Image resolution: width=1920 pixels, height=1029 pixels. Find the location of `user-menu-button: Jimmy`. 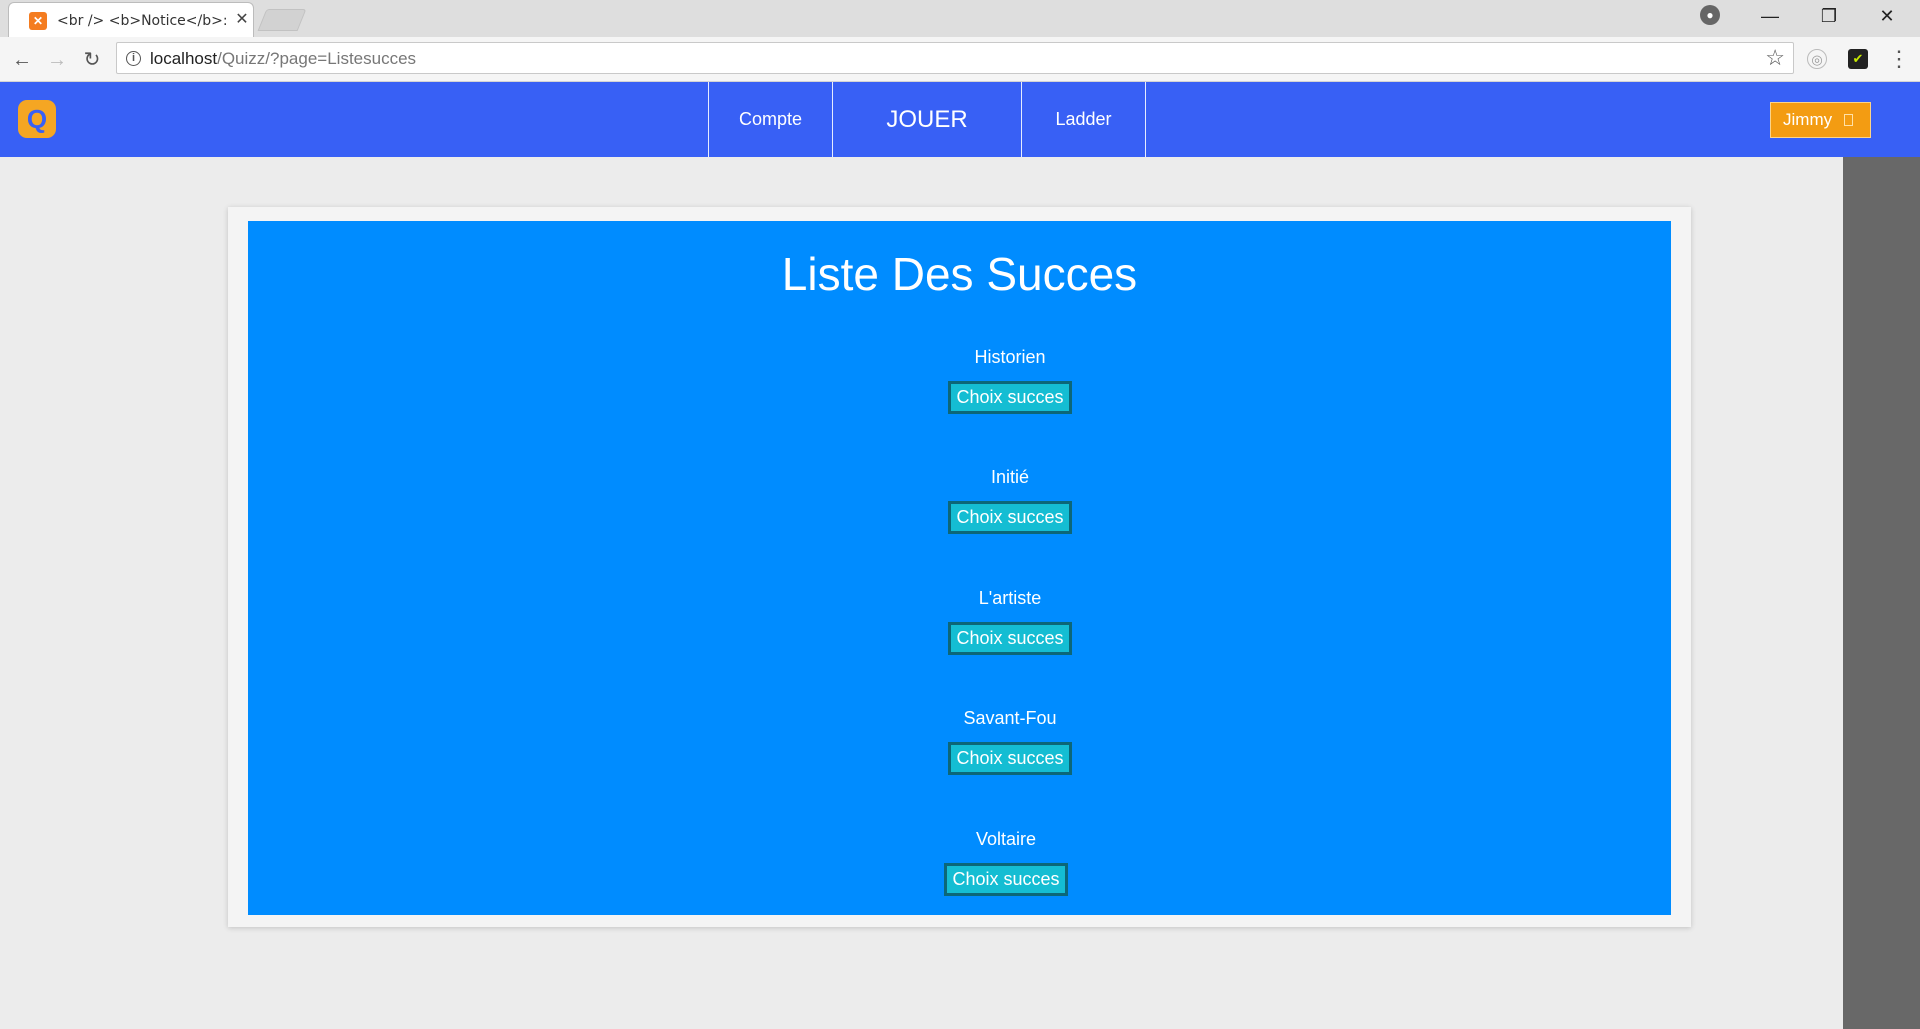

user-menu-button: Jimmy is located at coordinates (1820, 120).